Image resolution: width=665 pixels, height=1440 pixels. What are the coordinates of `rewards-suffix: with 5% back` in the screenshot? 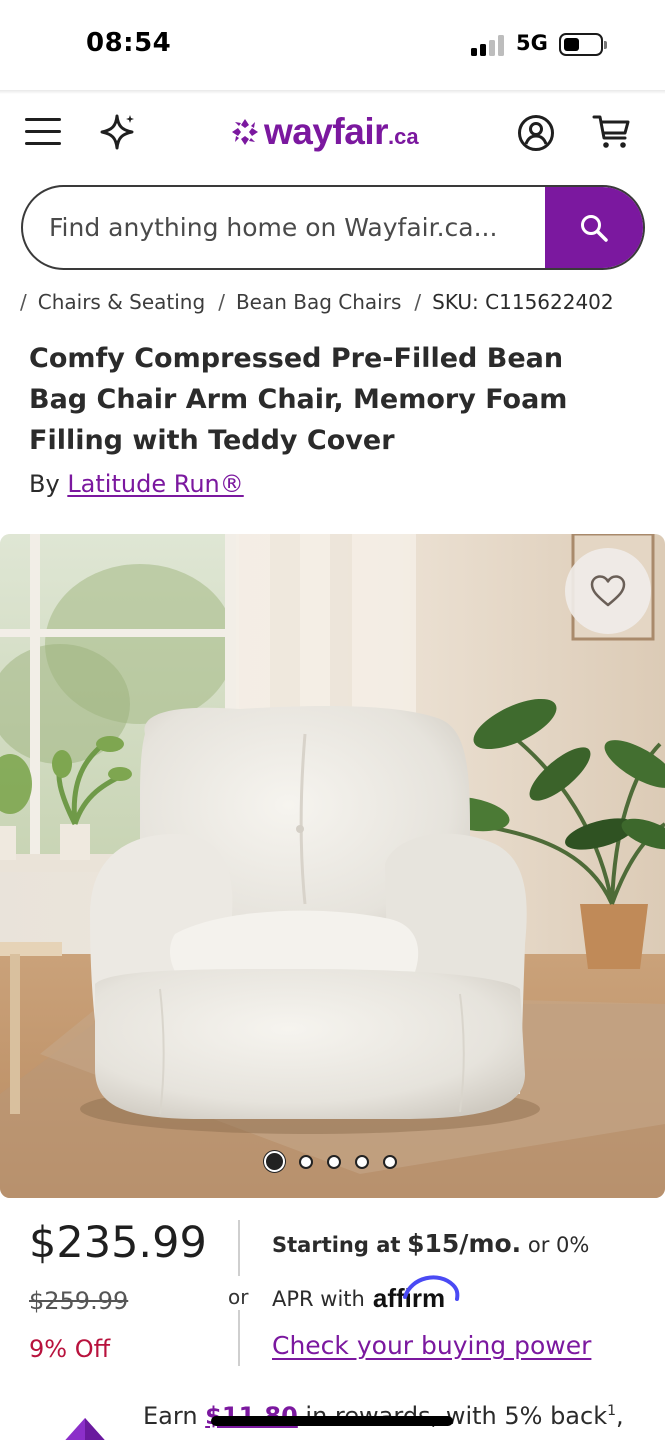 It's located at (523, 1416).